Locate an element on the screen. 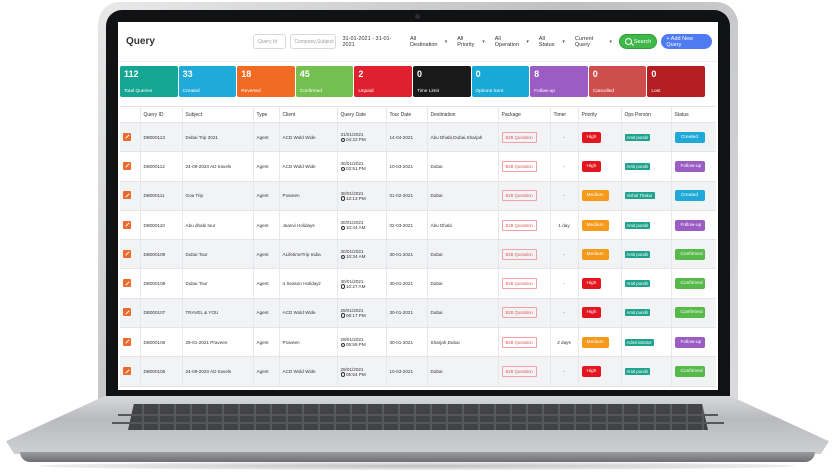 This screenshot has width=835, height=473. query-scope-select: Current Query ▾ is located at coordinates (593, 41).